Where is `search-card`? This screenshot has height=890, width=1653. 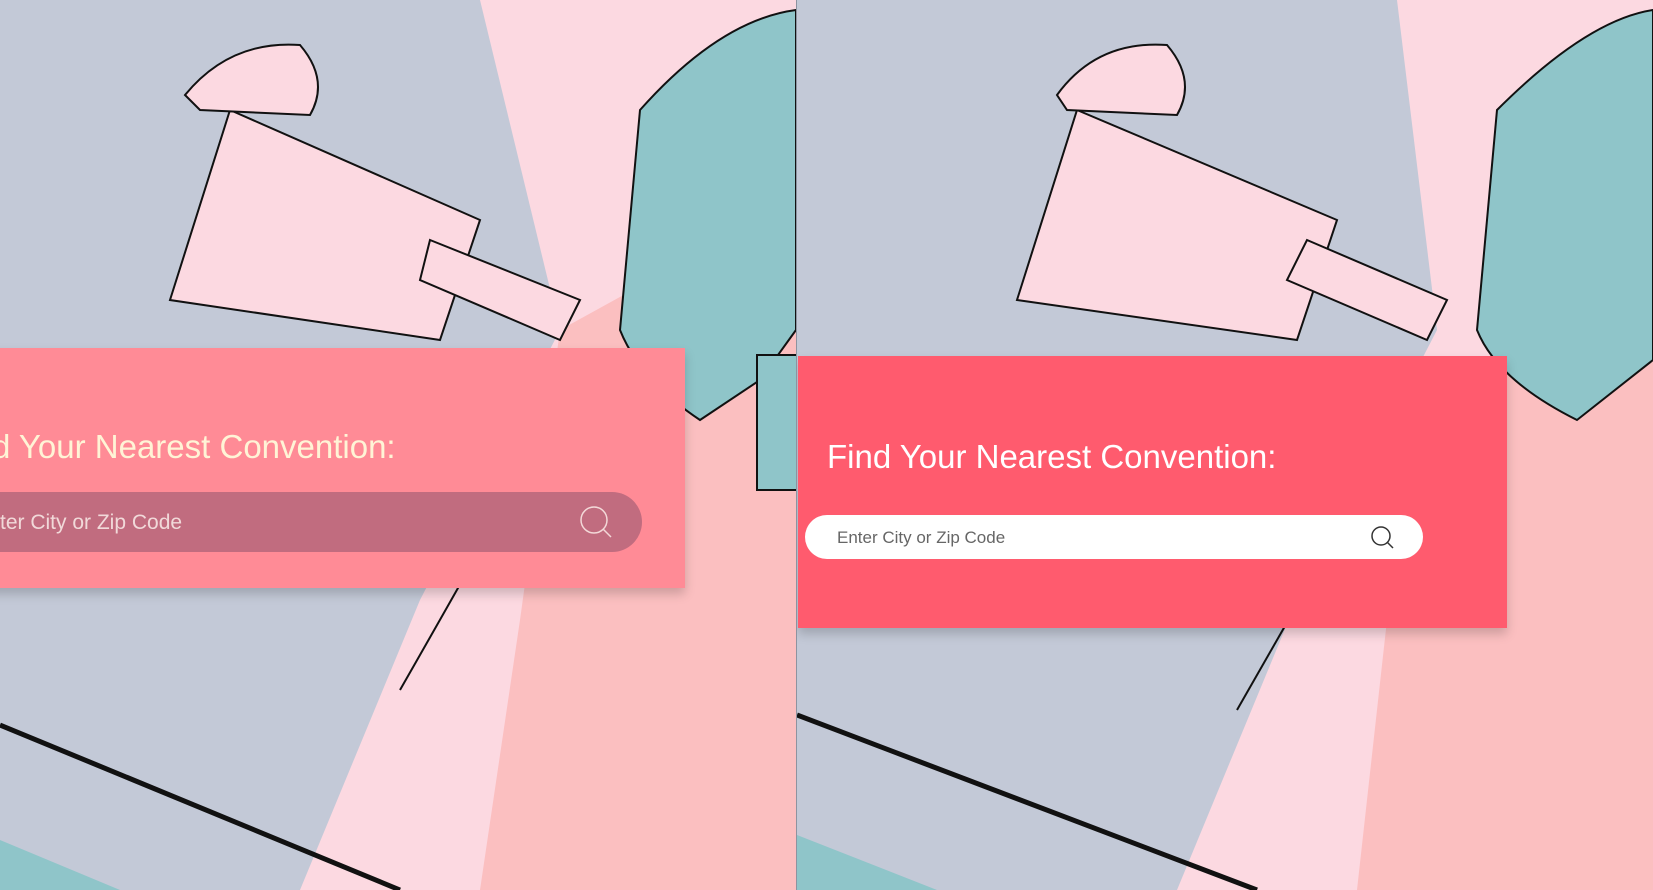
search-card is located at coordinates (1152, 492).